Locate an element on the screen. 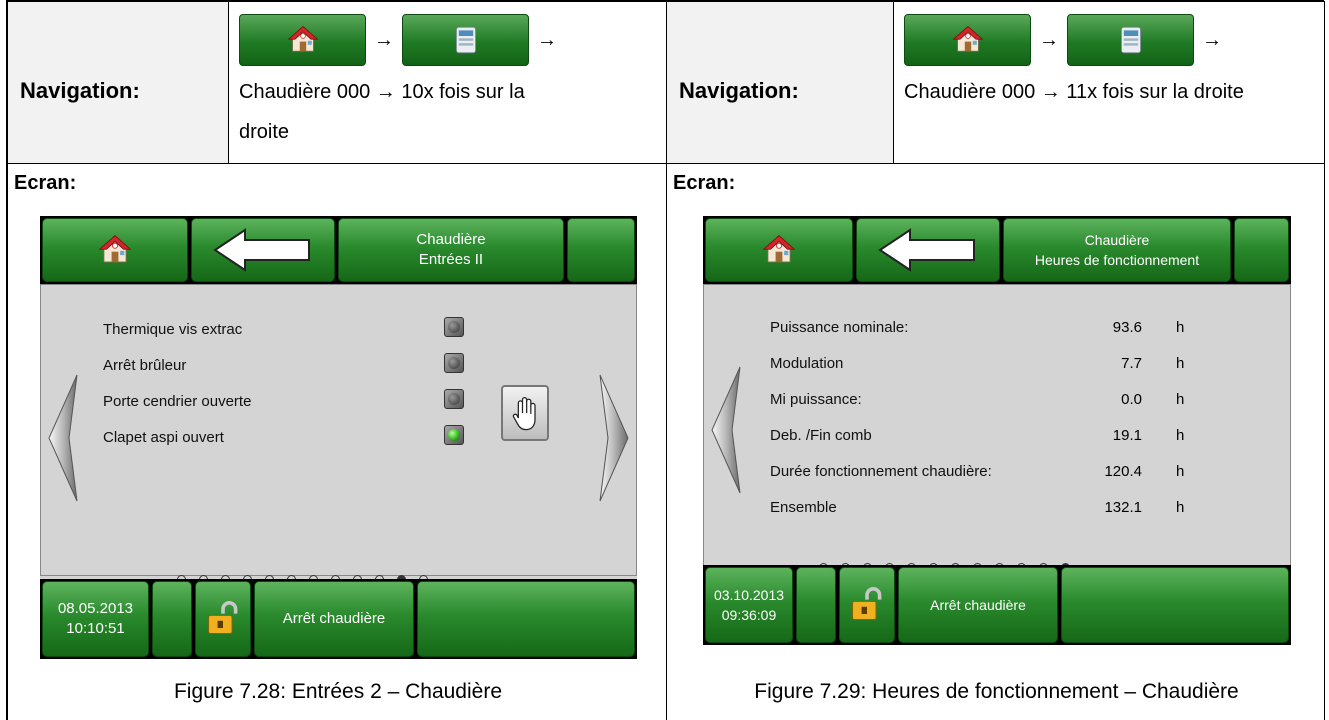  datetime-display: 03.10.2013 09:36:09 is located at coordinates (749, 605).